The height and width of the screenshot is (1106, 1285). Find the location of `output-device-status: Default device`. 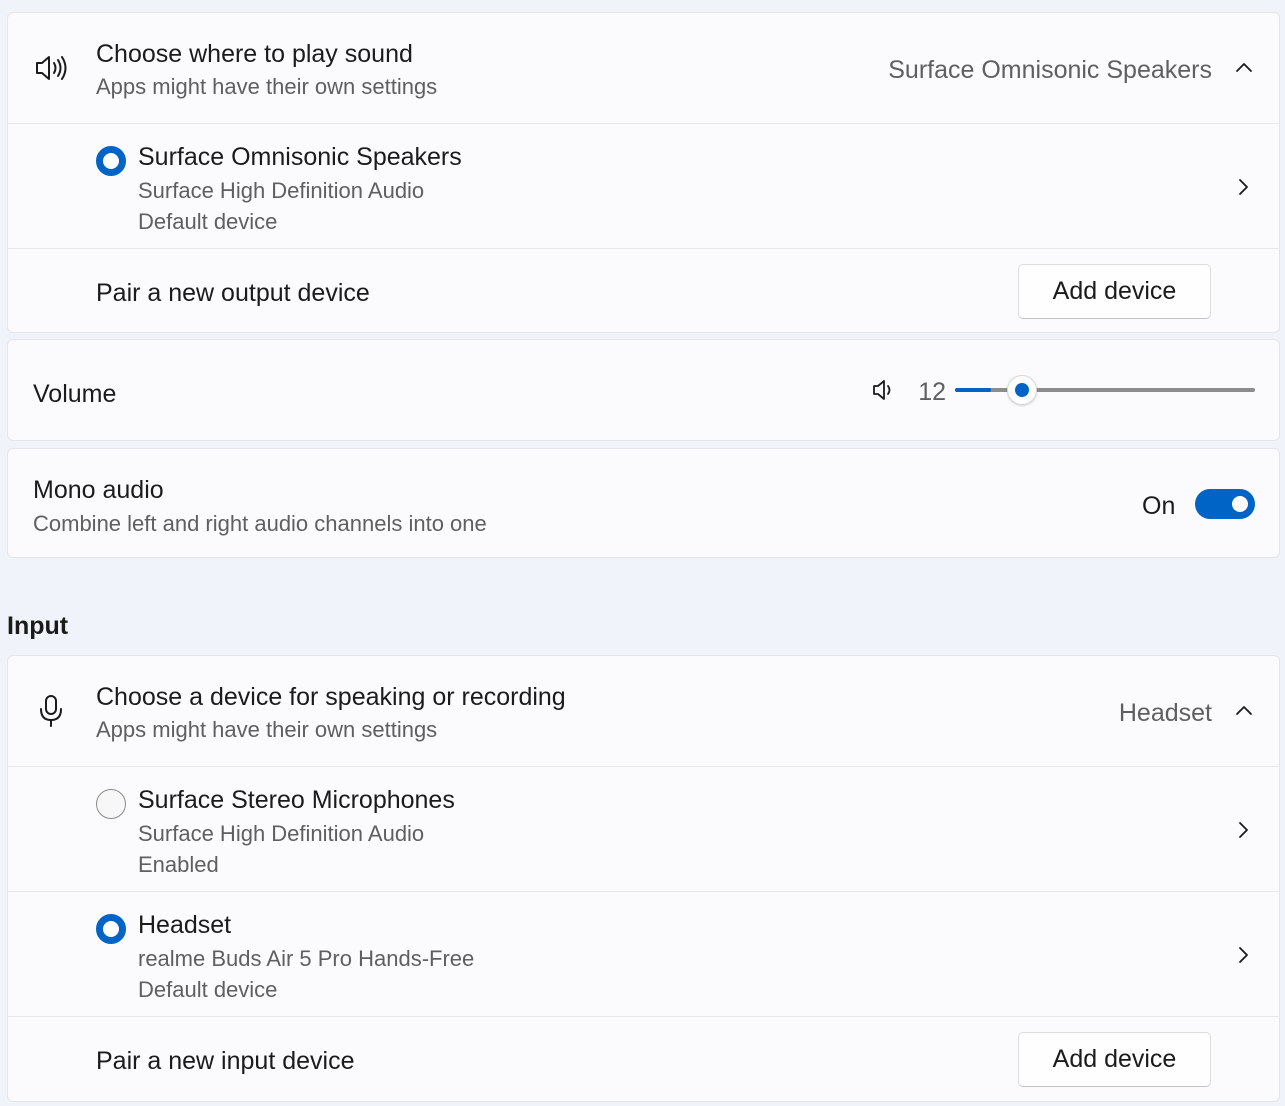

output-device-status: Default device is located at coordinates (208, 221).